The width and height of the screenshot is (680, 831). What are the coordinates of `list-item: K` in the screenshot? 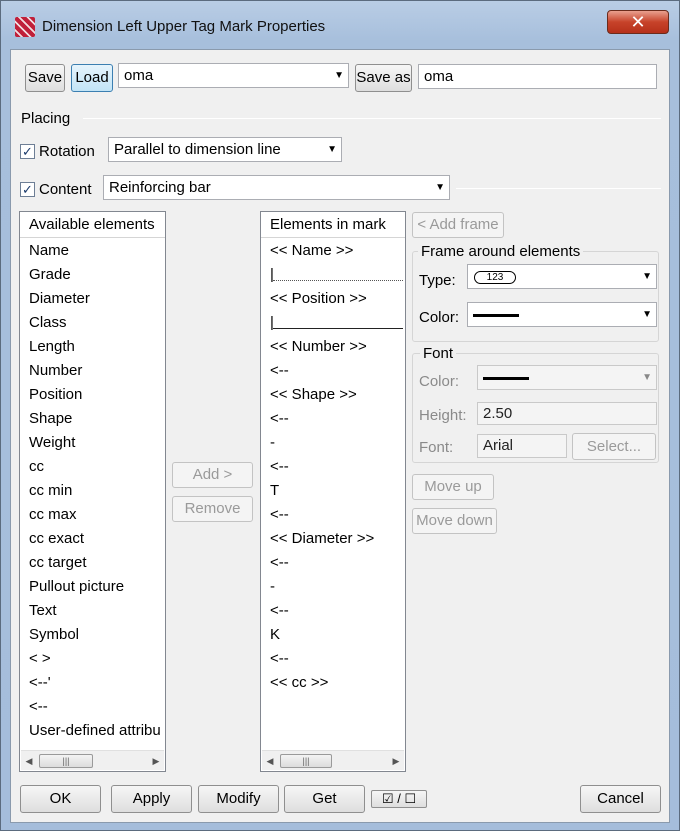 It's located at (333, 635).